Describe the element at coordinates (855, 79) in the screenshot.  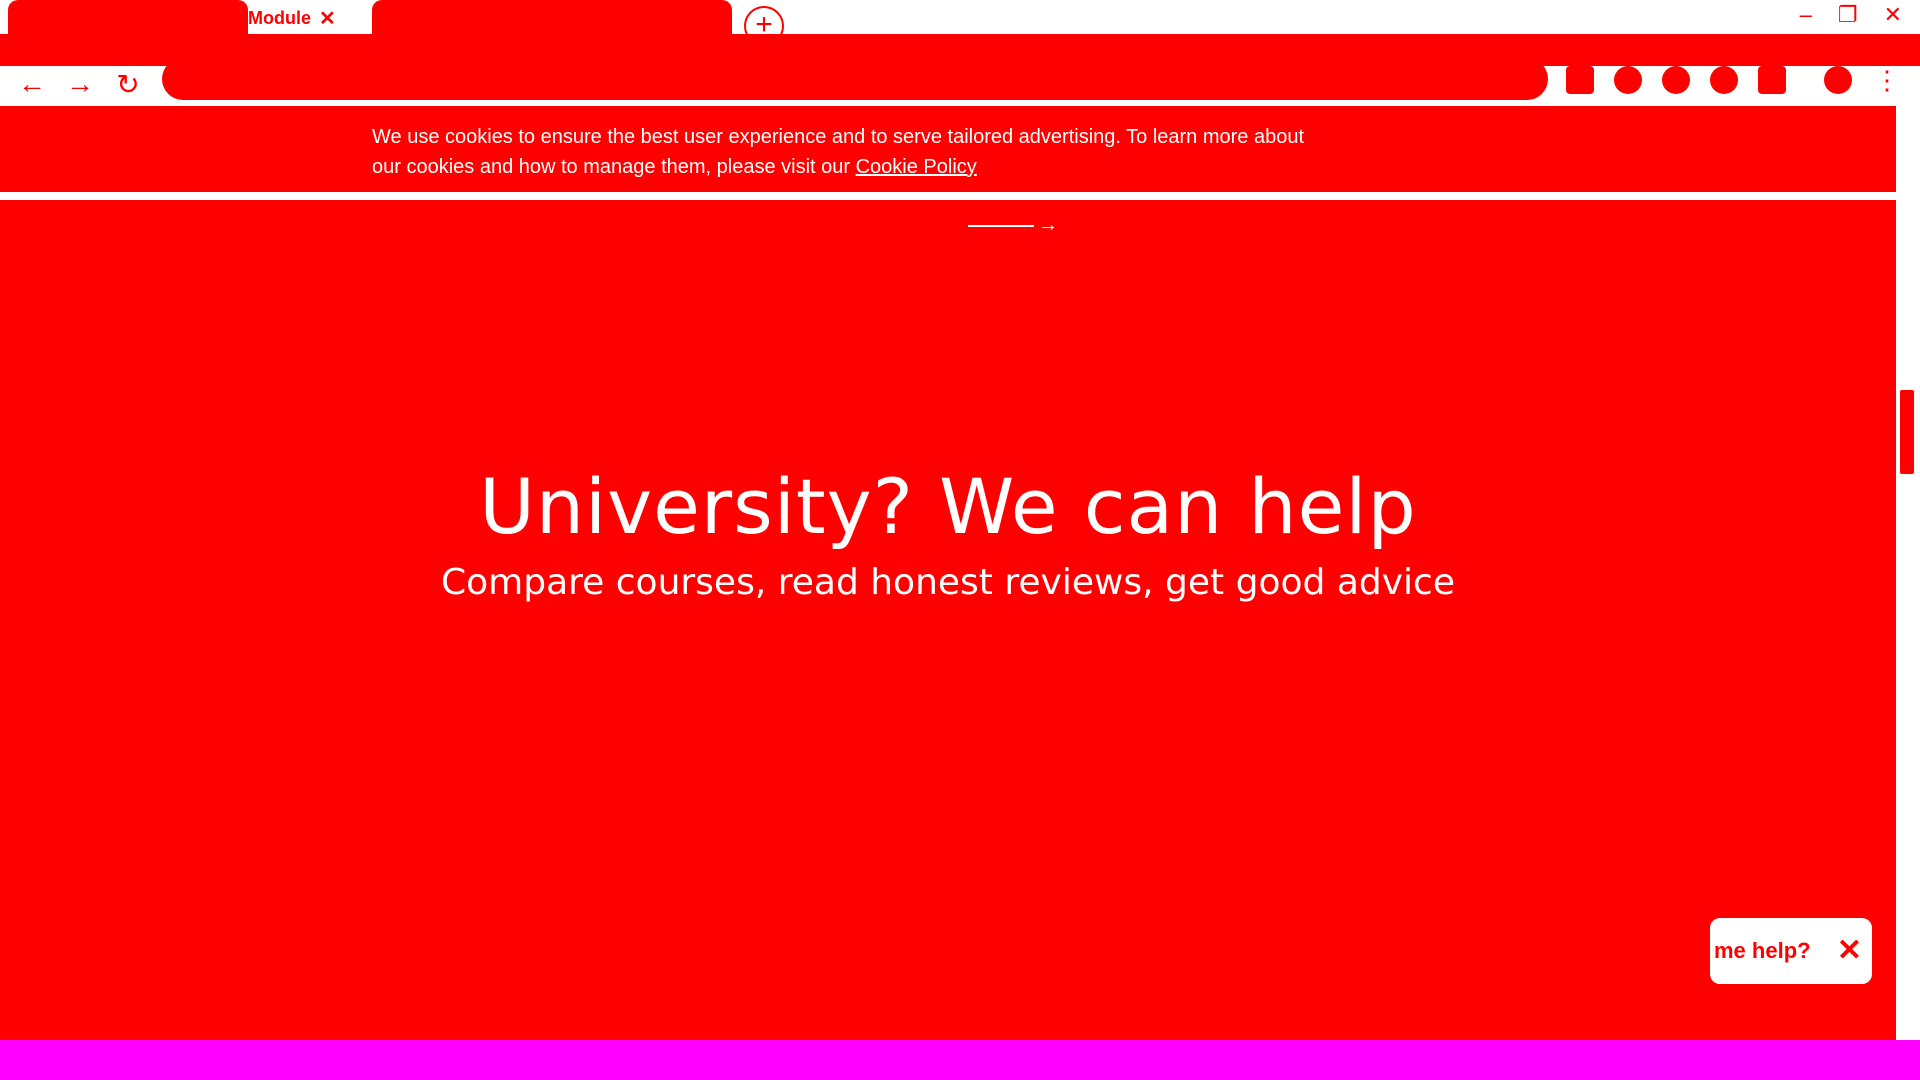
I see `address-bar` at that location.